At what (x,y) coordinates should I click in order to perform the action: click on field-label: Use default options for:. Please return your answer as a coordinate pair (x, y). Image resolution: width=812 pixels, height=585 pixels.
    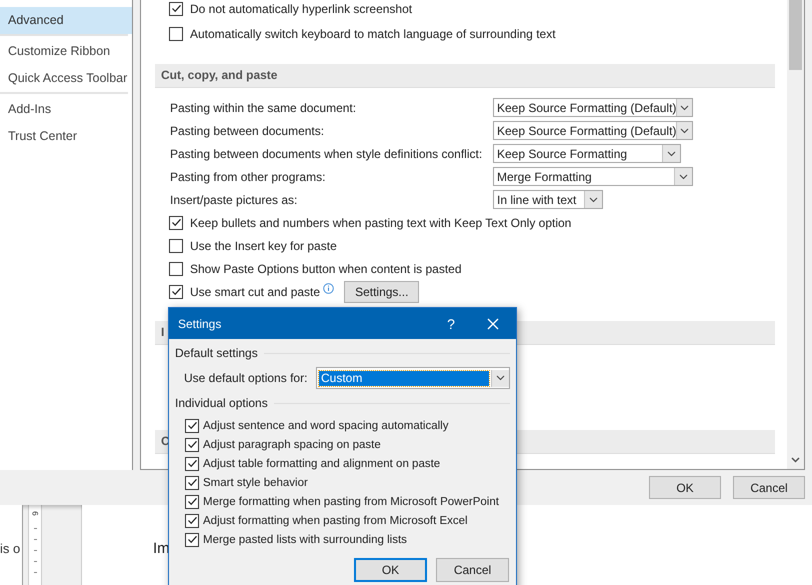
    Looking at the image, I should click on (246, 378).